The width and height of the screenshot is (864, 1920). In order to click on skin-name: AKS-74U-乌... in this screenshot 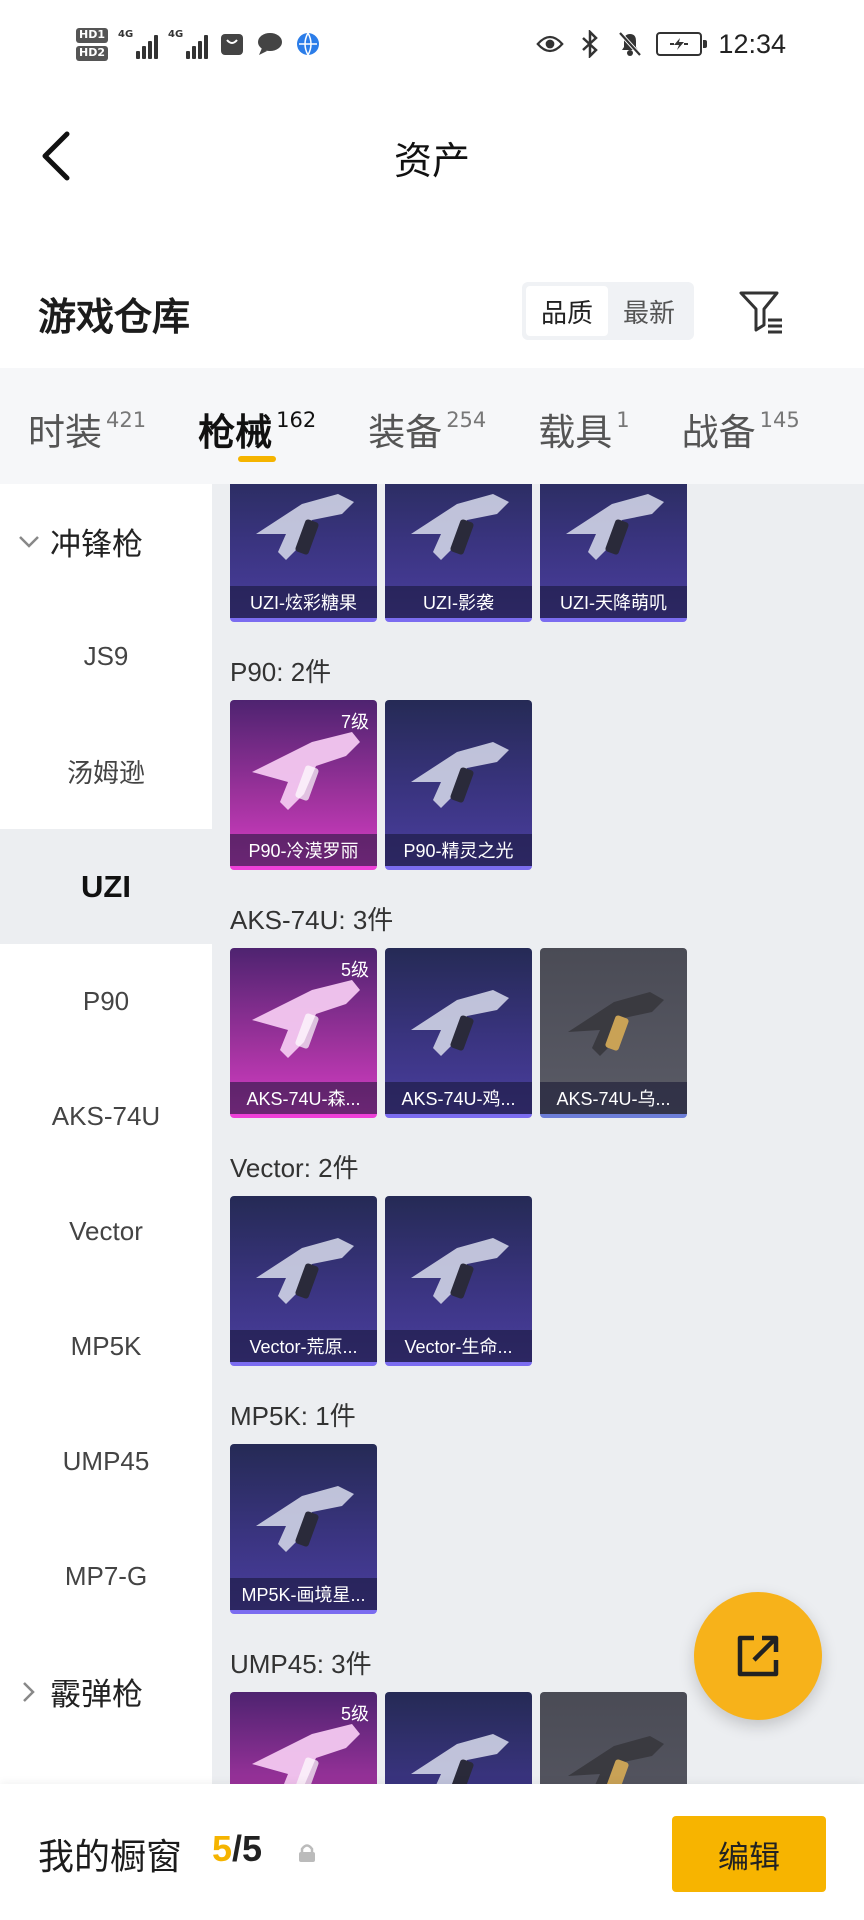, I will do `click(613, 1098)`.